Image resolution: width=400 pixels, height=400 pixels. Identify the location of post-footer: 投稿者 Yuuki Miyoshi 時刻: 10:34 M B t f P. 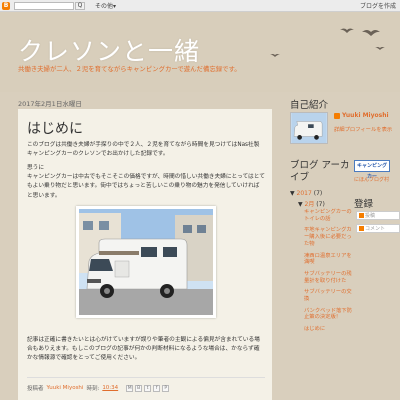
(146, 384).